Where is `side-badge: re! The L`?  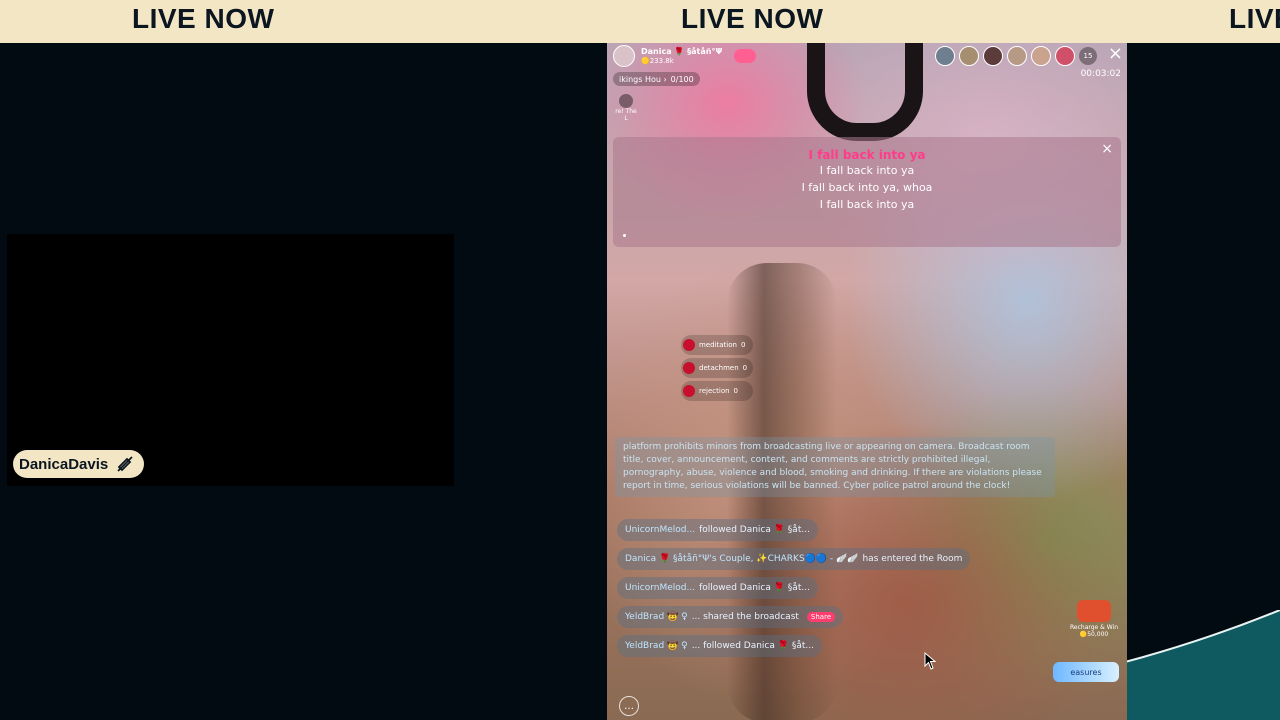 side-badge: re! The L is located at coordinates (626, 108).